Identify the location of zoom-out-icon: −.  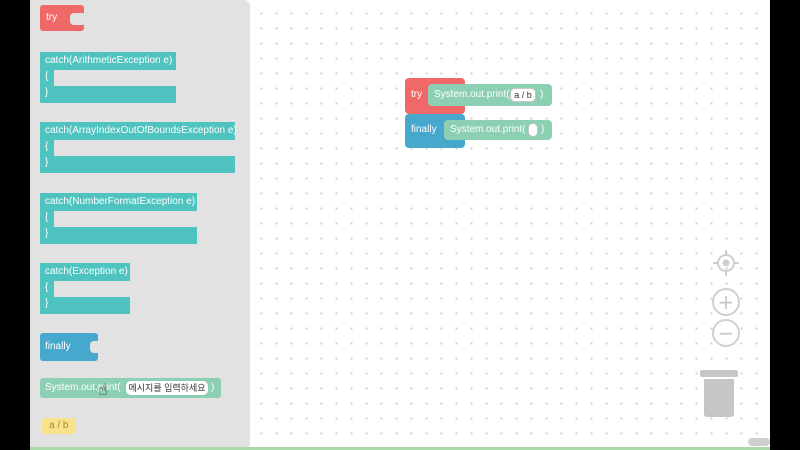
(726, 333).